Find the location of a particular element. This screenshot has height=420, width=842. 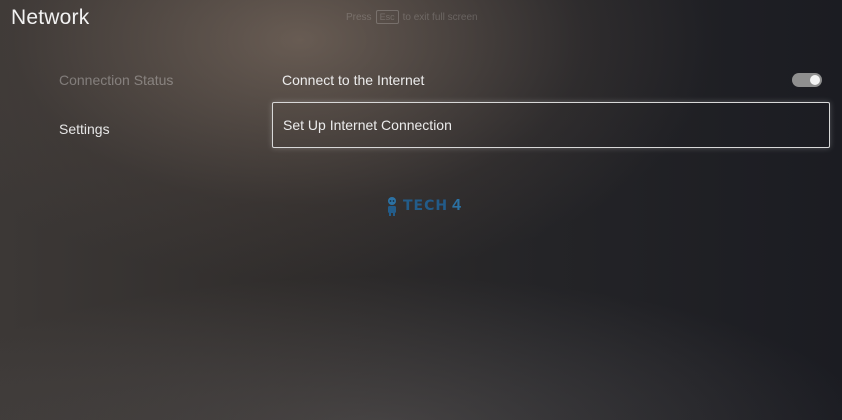

connect-to-internet-row: Connect to the Internet is located at coordinates (552, 80).